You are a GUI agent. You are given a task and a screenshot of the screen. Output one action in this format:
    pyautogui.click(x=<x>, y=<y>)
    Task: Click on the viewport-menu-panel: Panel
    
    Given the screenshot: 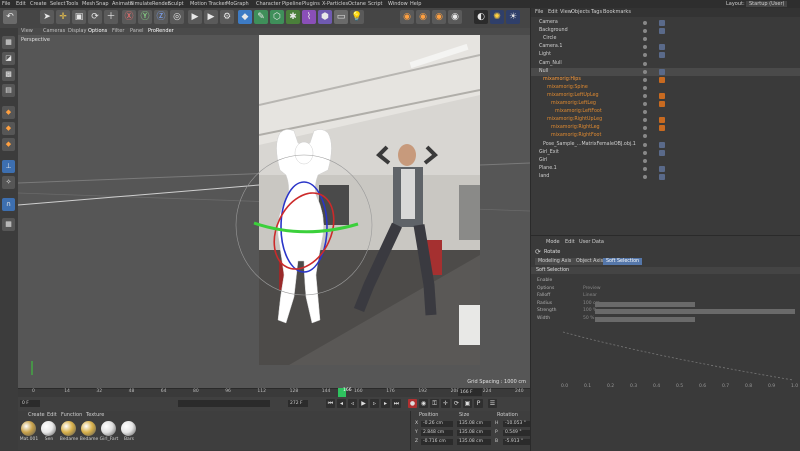 What is the action you would take?
    pyautogui.click(x=137, y=31)
    